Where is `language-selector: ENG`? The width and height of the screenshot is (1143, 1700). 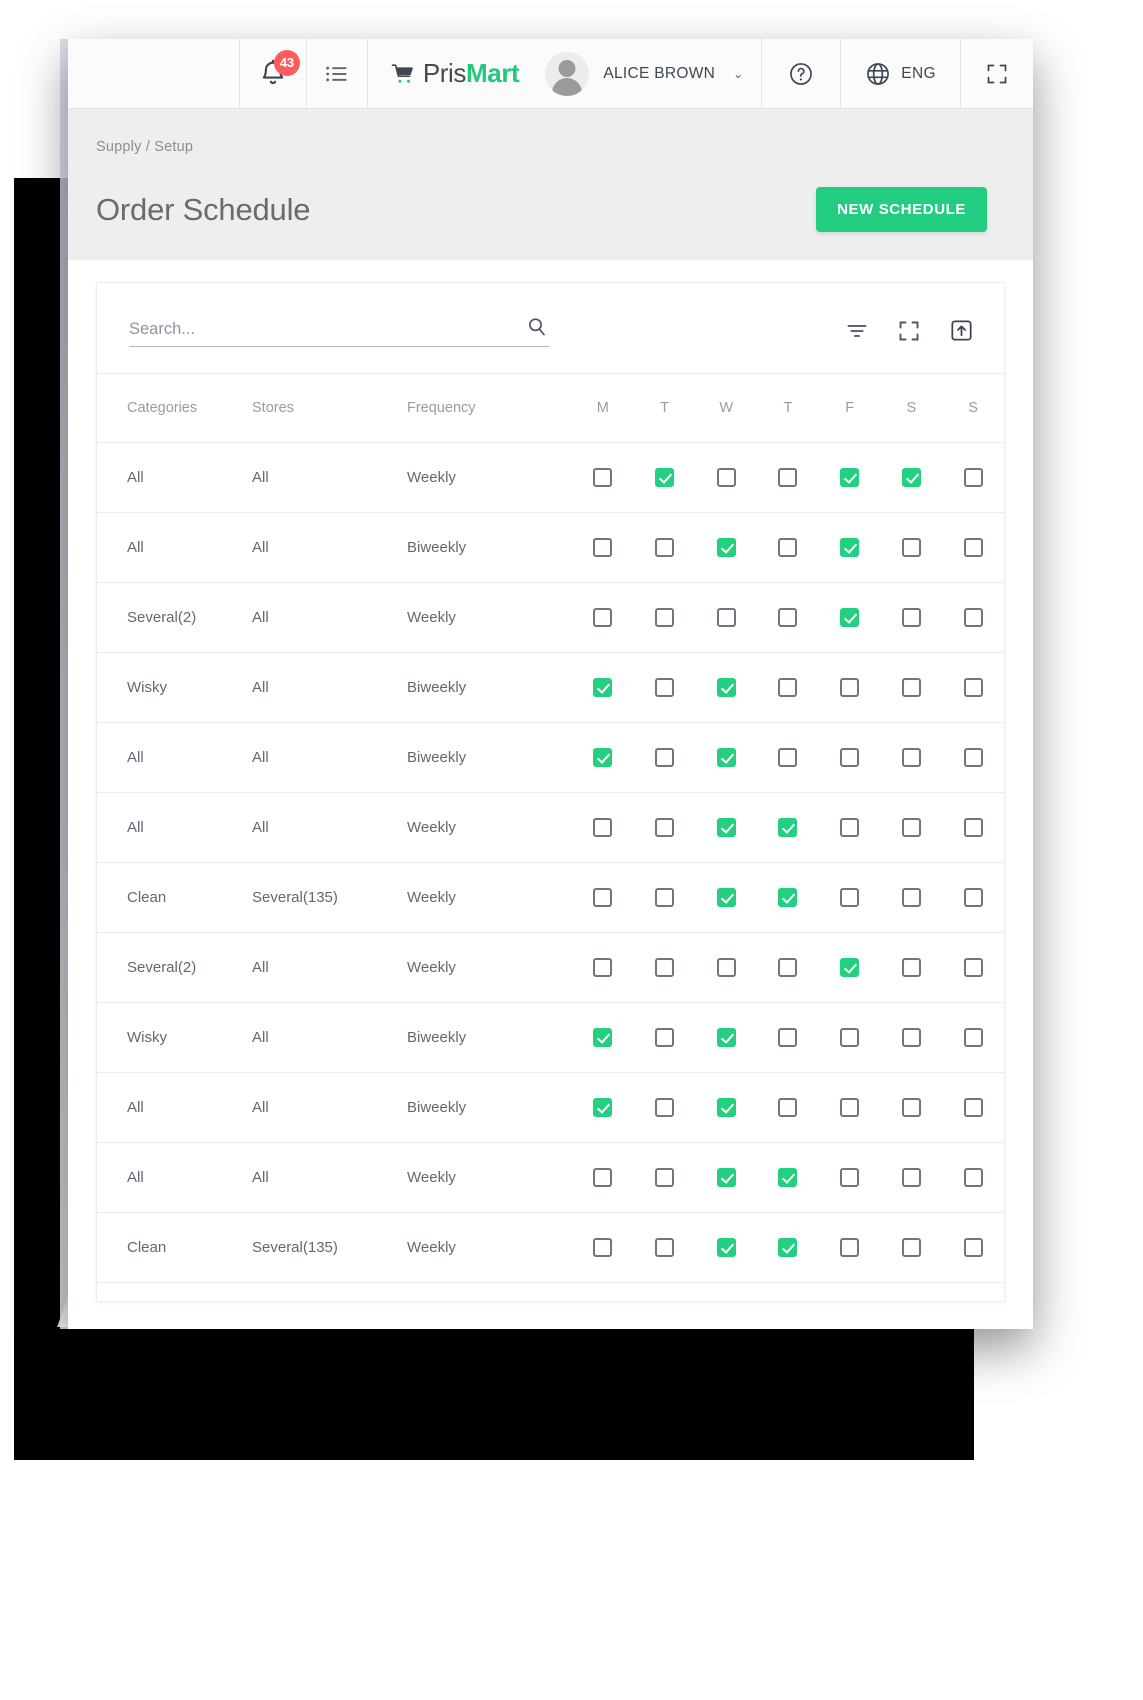 language-selector: ENG is located at coordinates (901, 73).